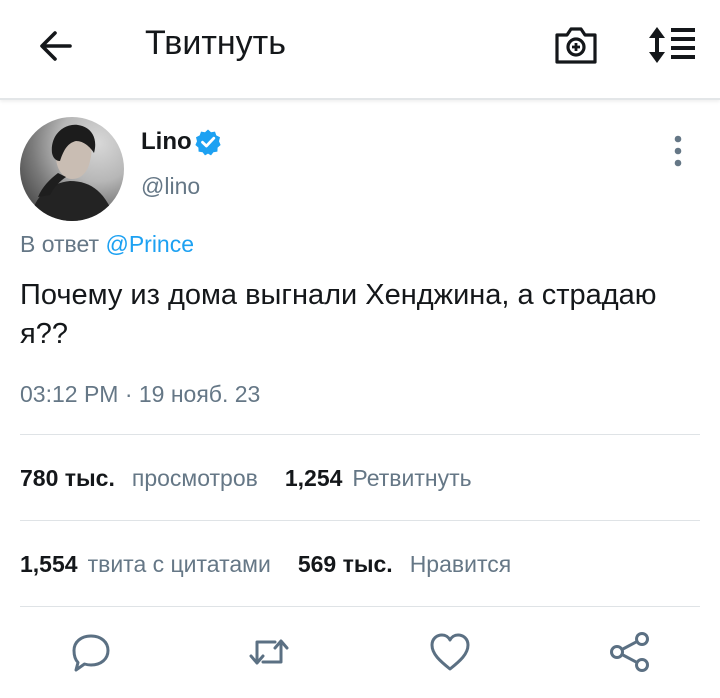  I want to click on action-bar, so click(360, 658).